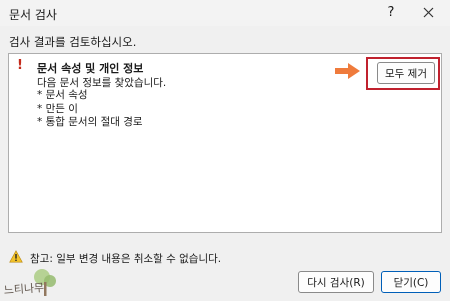 The image size is (450, 301). What do you see at coordinates (62, 95) in the screenshot?
I see `list-item: * 문서 속성` at bounding box center [62, 95].